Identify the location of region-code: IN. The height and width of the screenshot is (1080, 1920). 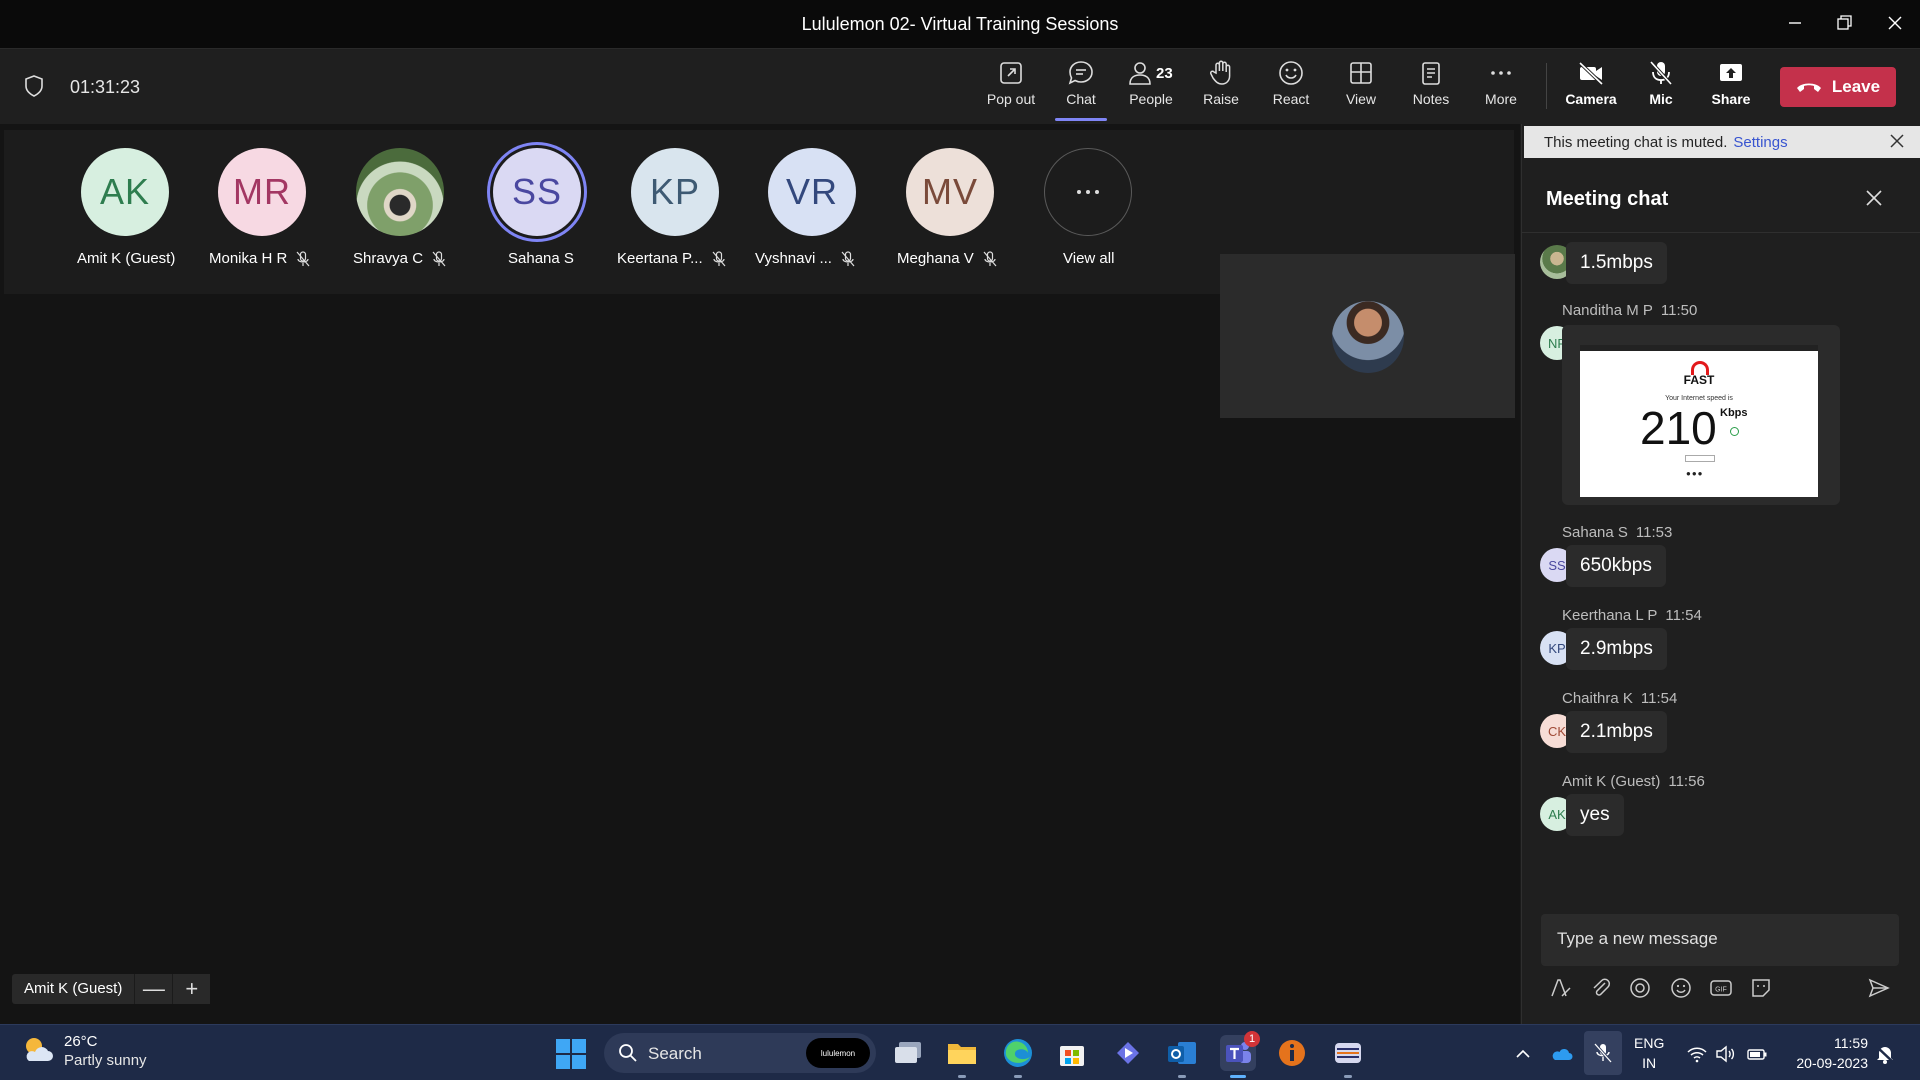
(1649, 1063).